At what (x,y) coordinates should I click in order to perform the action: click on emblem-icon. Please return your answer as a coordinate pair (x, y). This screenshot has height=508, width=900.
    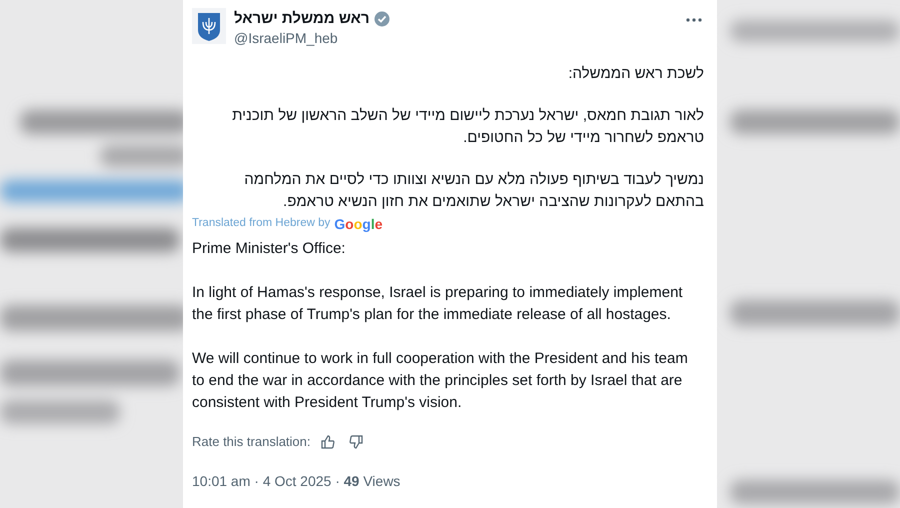
    Looking at the image, I should click on (209, 26).